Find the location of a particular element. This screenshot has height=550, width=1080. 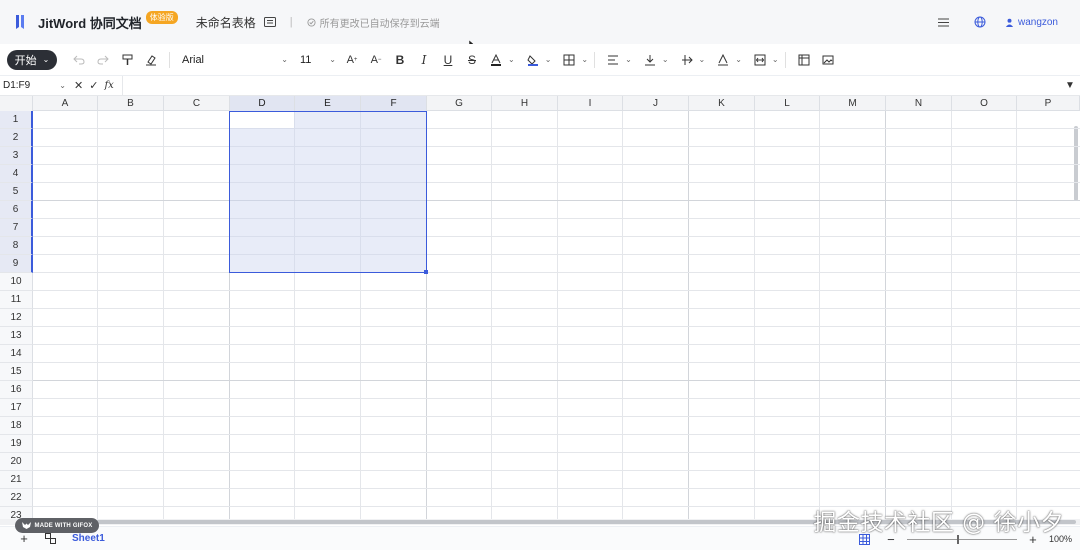

column-header: F is located at coordinates (394, 103).